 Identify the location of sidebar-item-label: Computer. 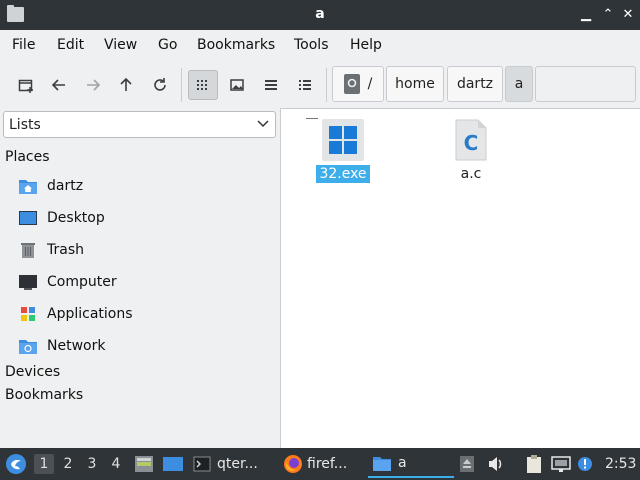
(82, 282).